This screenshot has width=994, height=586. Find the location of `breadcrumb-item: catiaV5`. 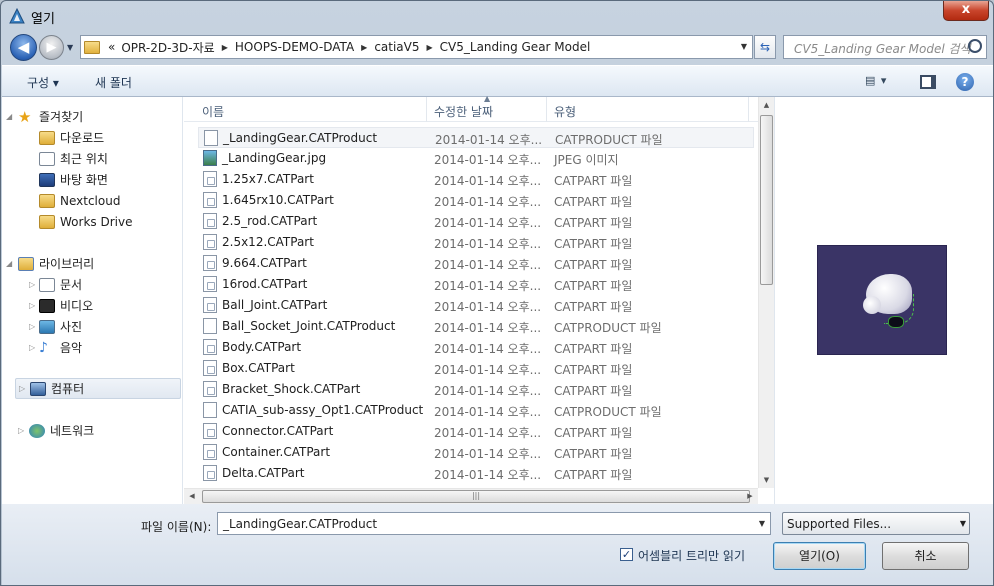

breadcrumb-item: catiaV5 is located at coordinates (396, 47).